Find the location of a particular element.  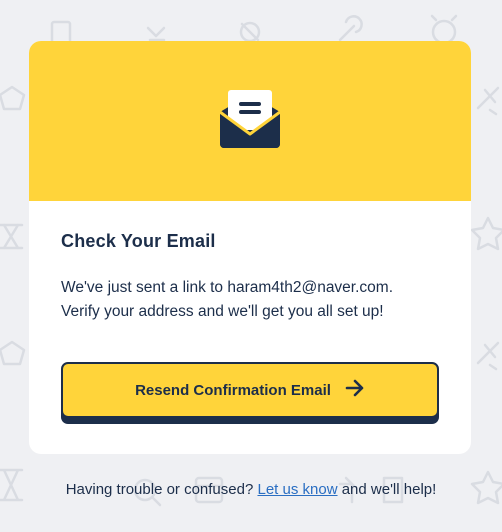

resend-button-label: Resend Confirmation Email is located at coordinates (233, 390).